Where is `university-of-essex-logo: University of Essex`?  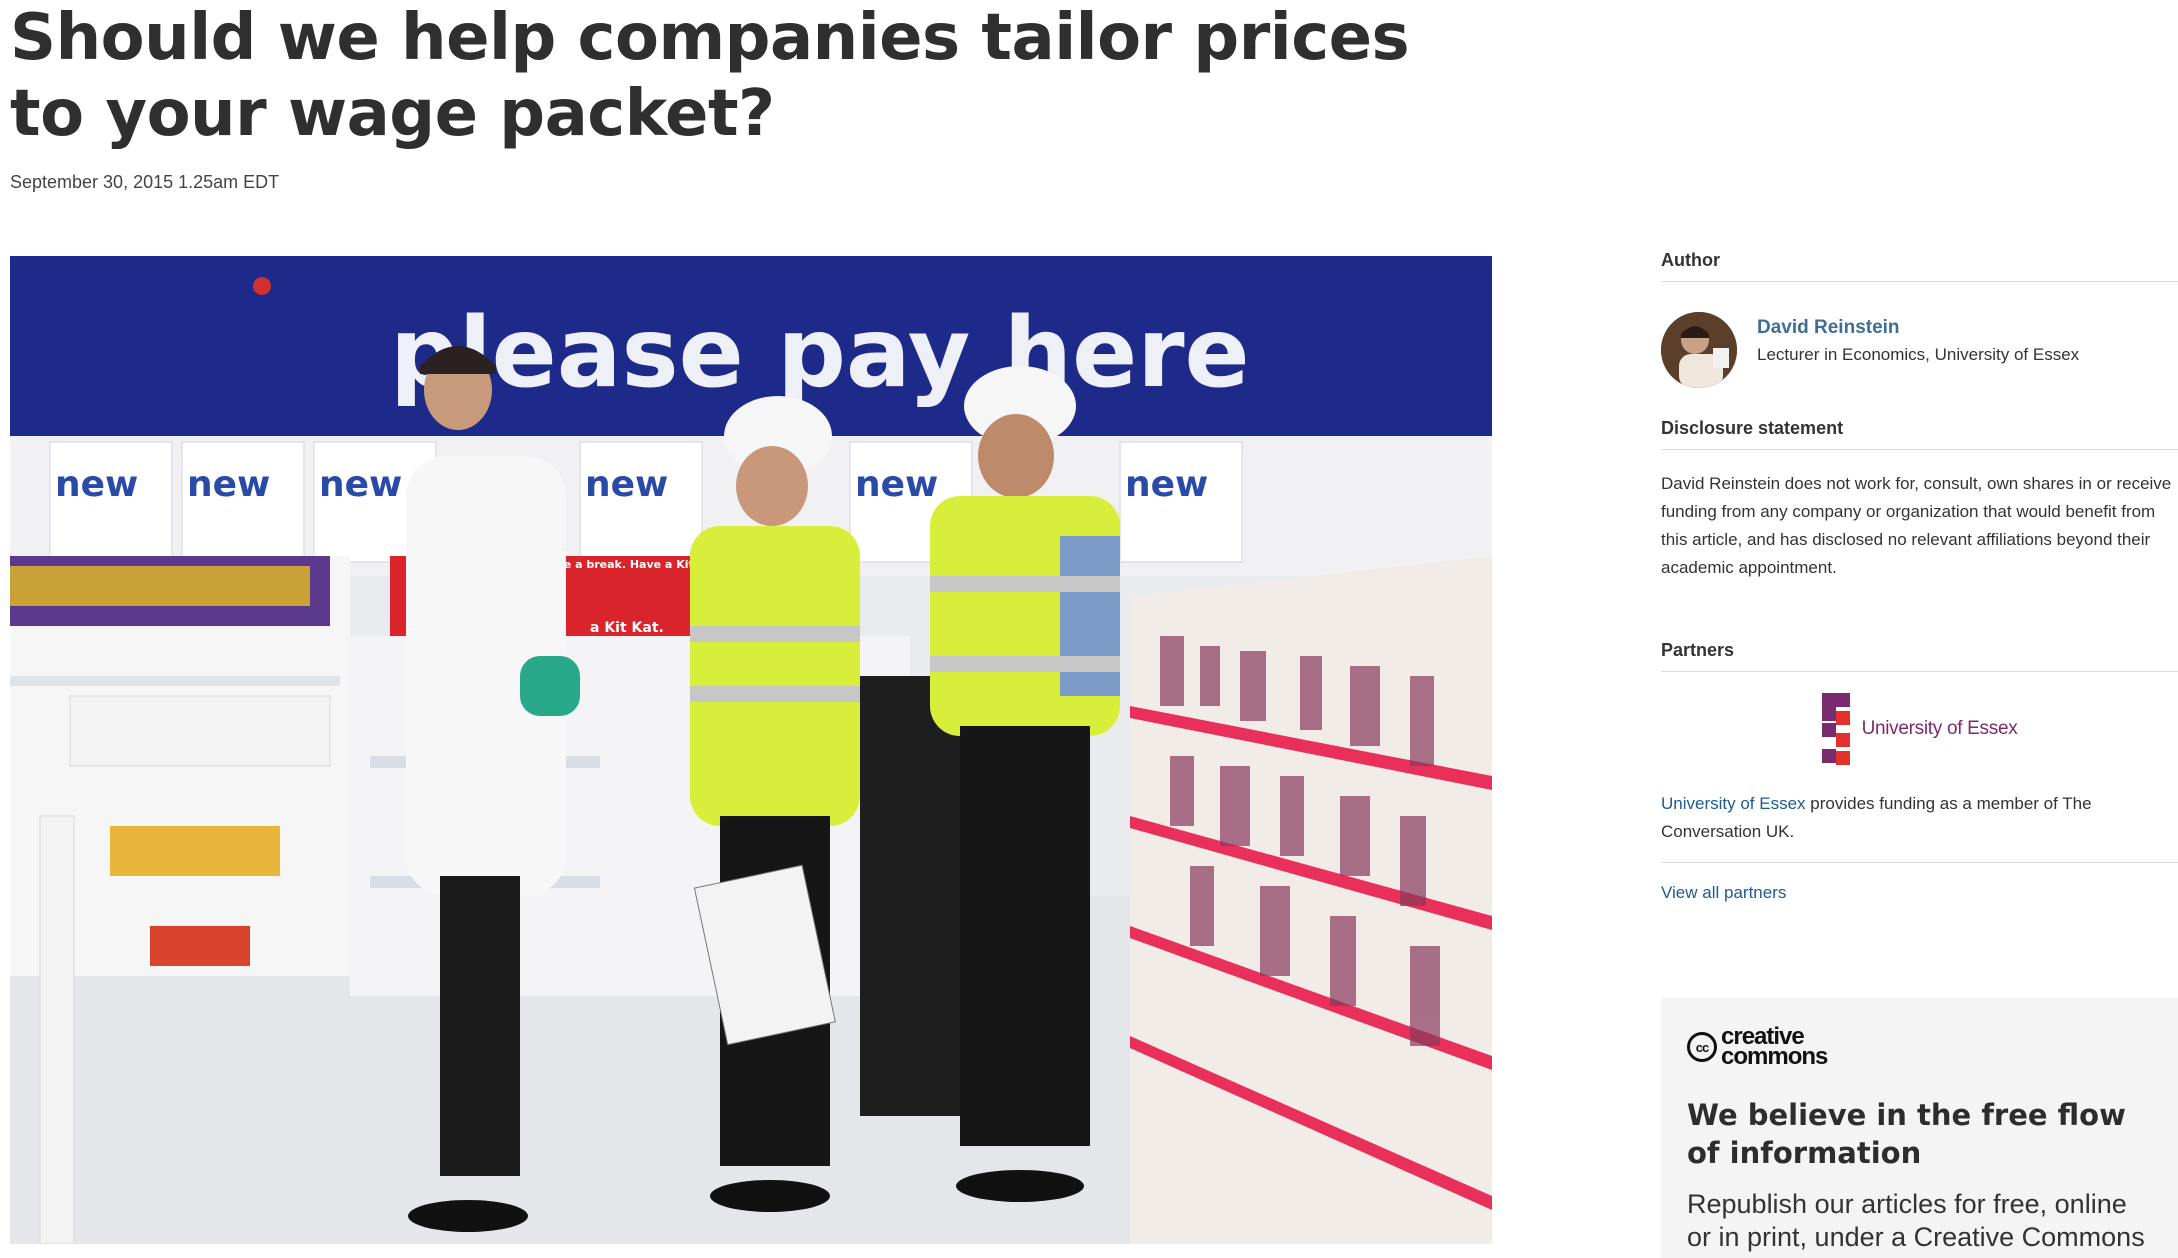 university-of-essex-logo: University of Essex is located at coordinates (1919, 729).